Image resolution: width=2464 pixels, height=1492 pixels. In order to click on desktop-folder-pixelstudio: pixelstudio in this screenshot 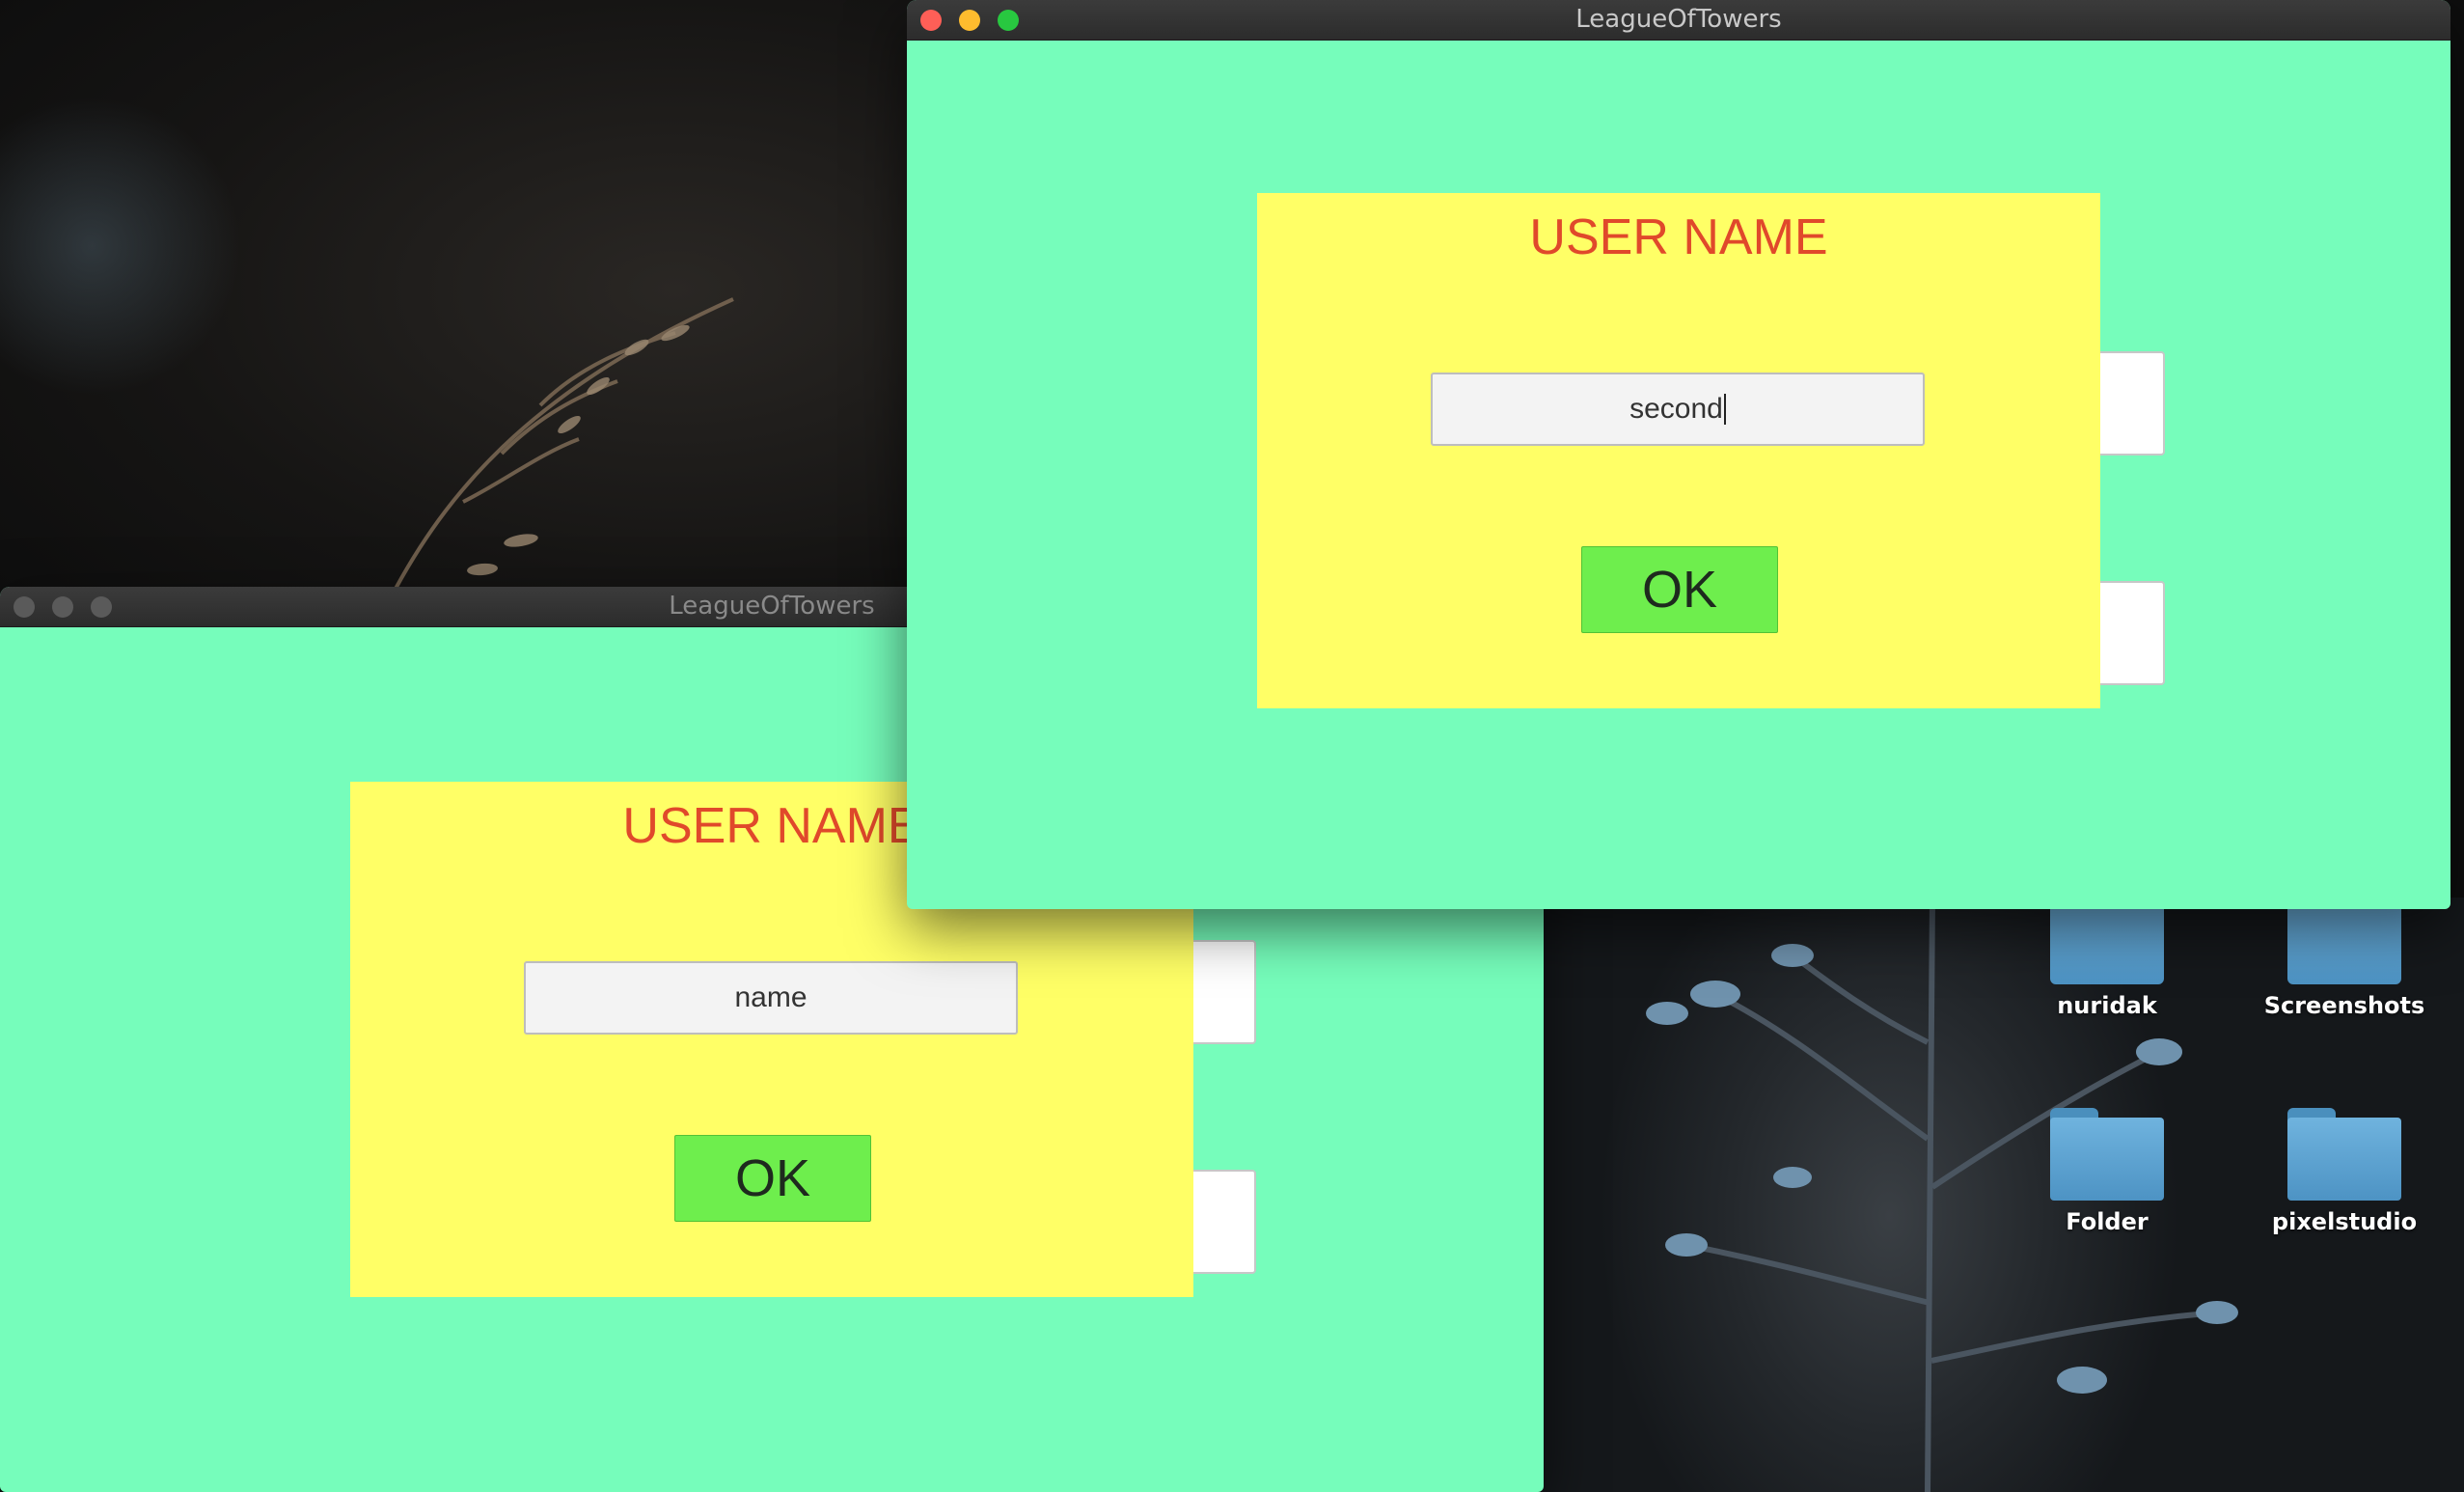, I will do `click(2344, 1171)`.